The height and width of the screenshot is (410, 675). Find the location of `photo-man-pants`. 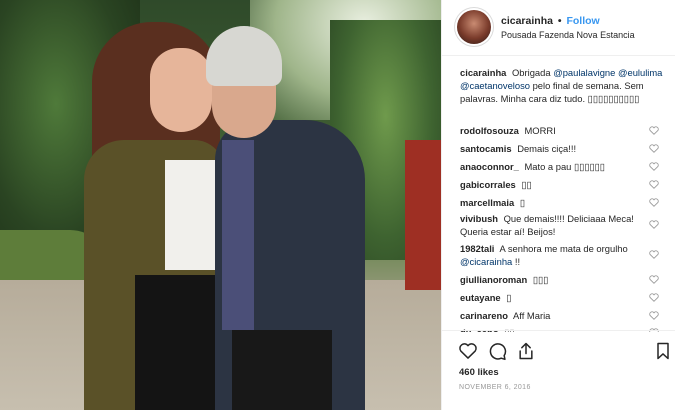

photo-man-pants is located at coordinates (282, 370).